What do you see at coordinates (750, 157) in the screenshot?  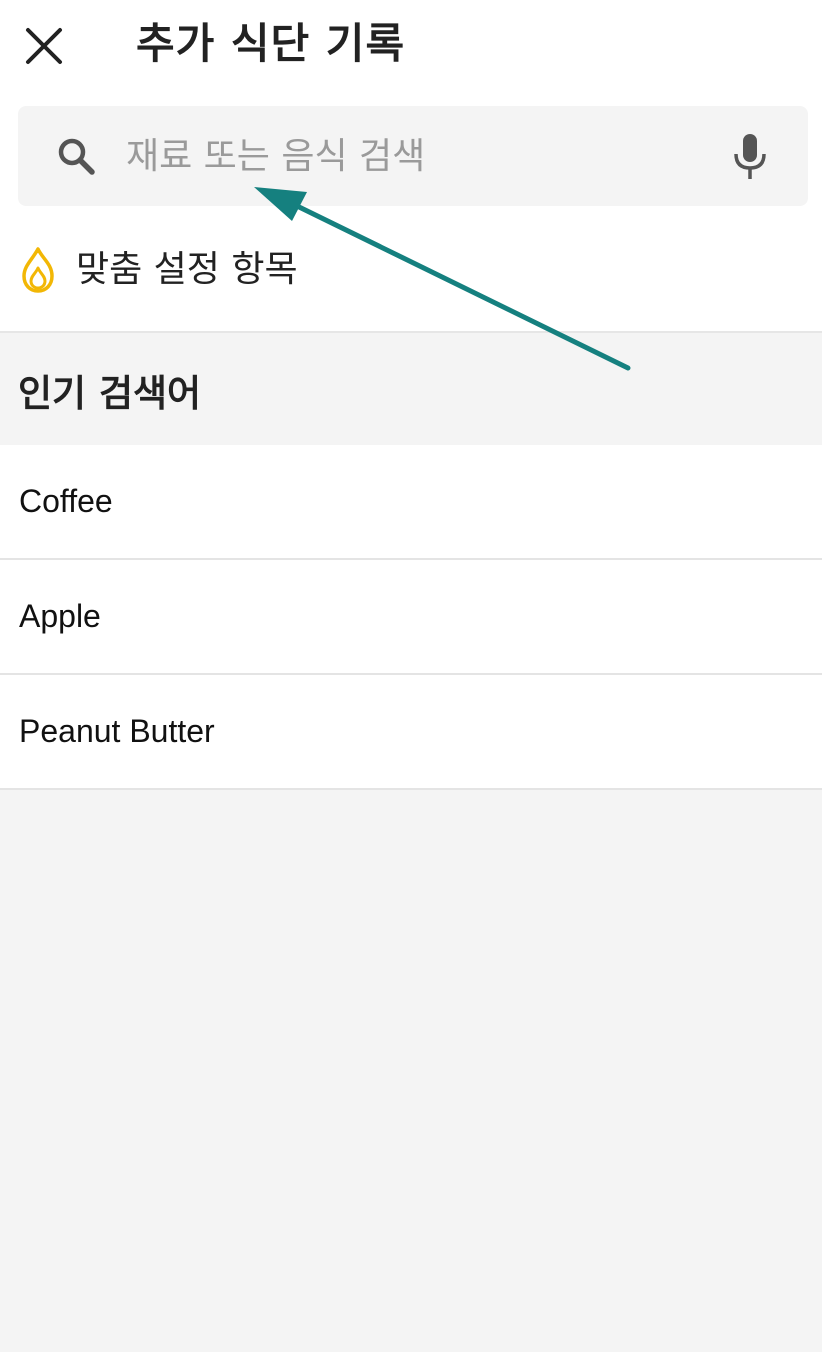 I see `microphone-icon` at bounding box center [750, 157].